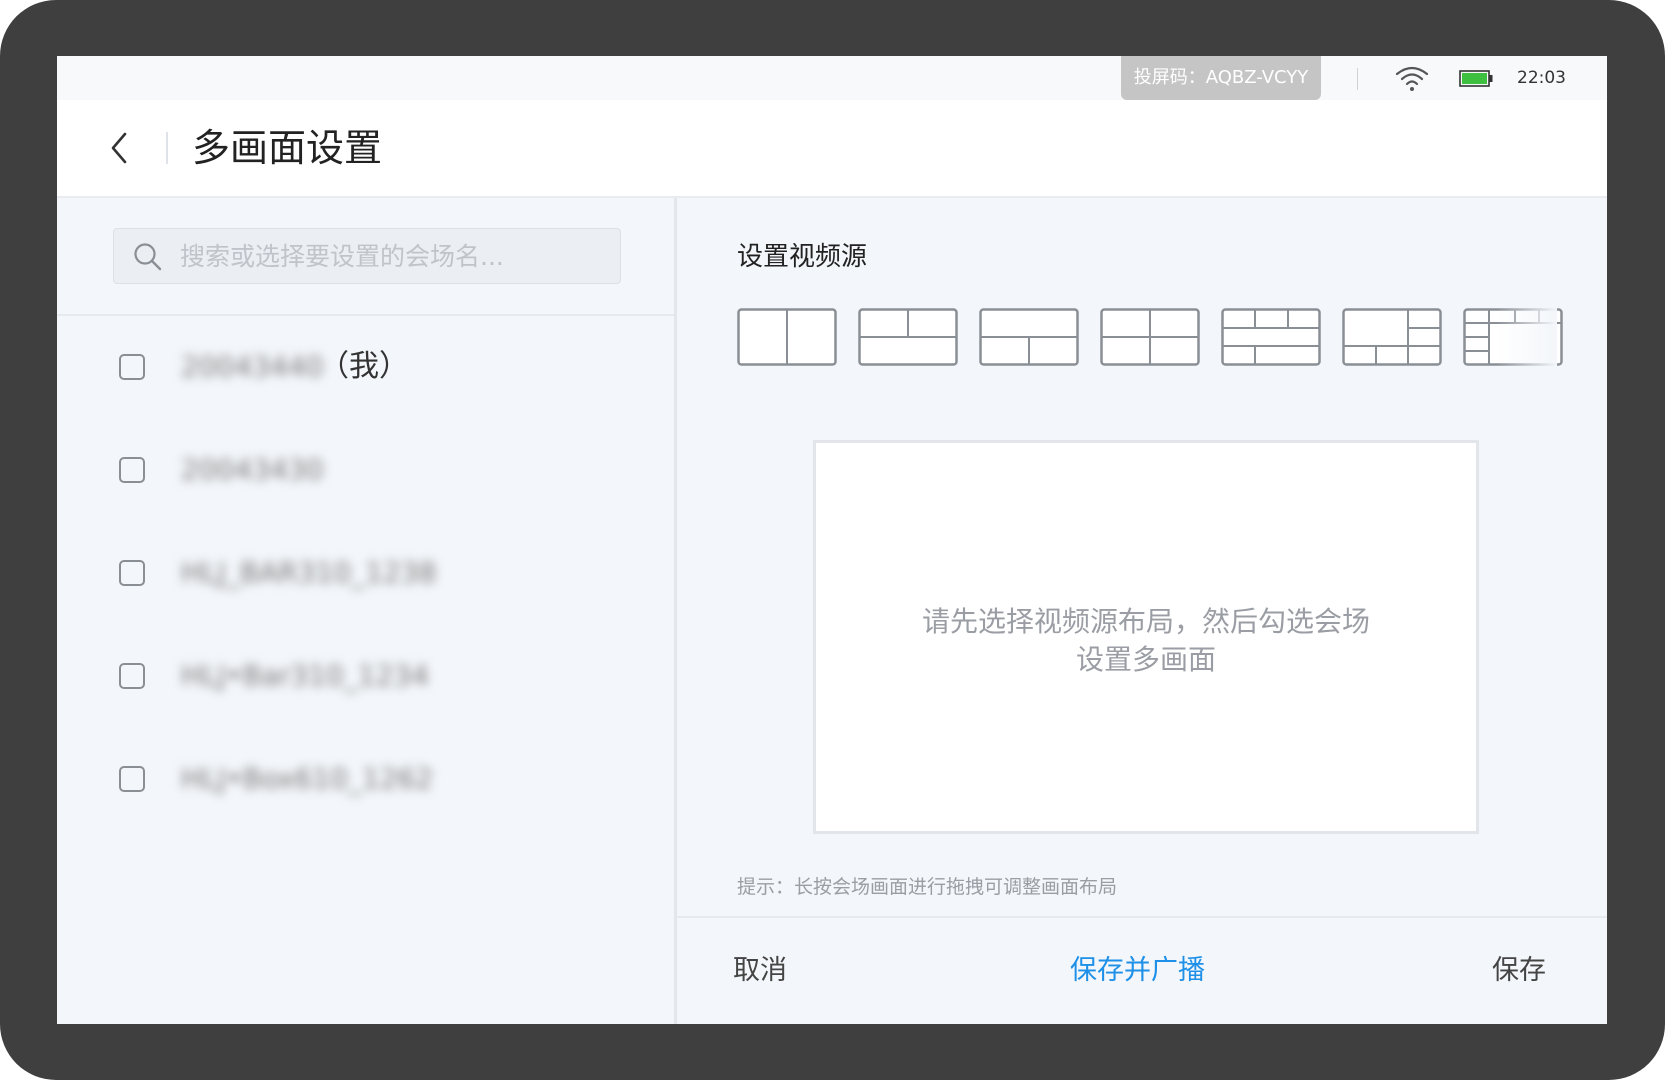 The image size is (1665, 1080). Describe the element at coordinates (287, 148) in the screenshot. I see `page-title: 多画面设置` at that location.